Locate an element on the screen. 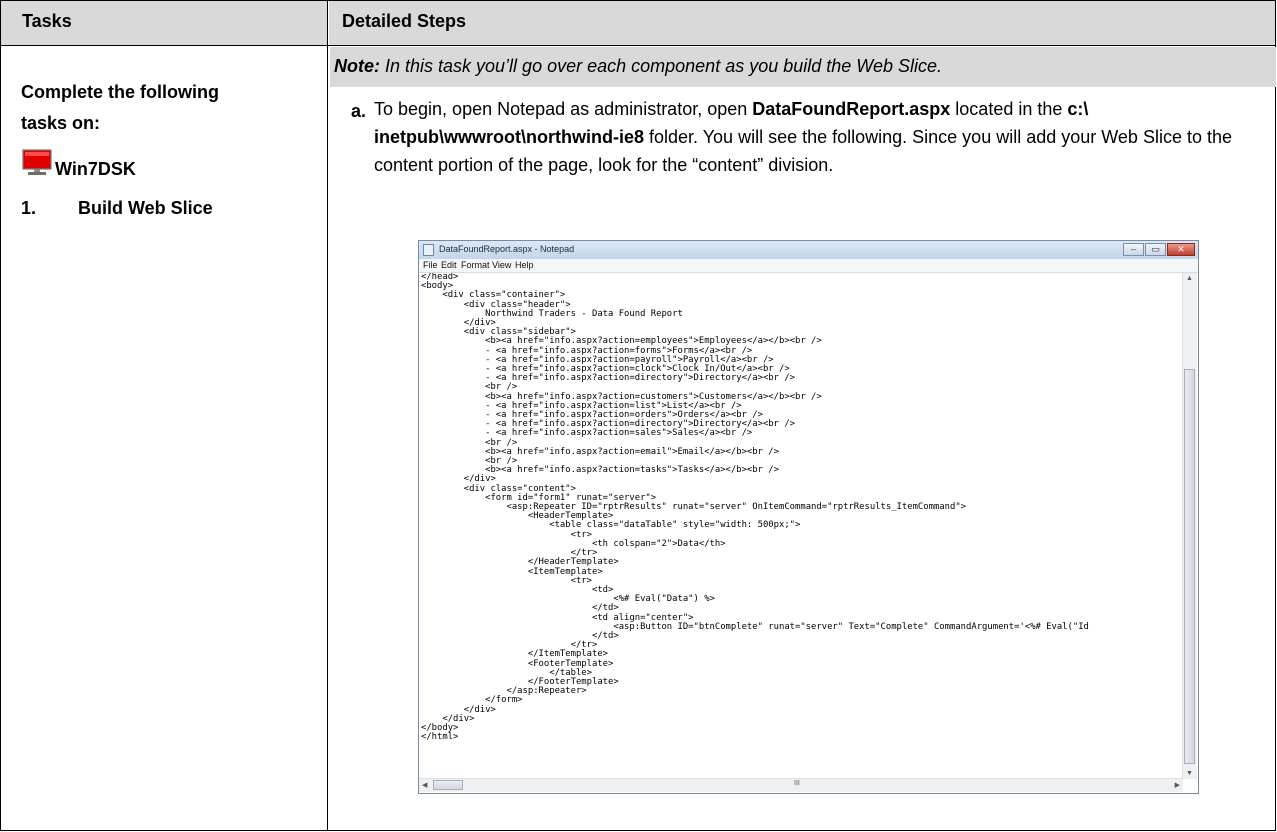 Image resolution: width=1277 pixels, height=832 pixels. step-text-2: located in the is located at coordinates (1009, 109).